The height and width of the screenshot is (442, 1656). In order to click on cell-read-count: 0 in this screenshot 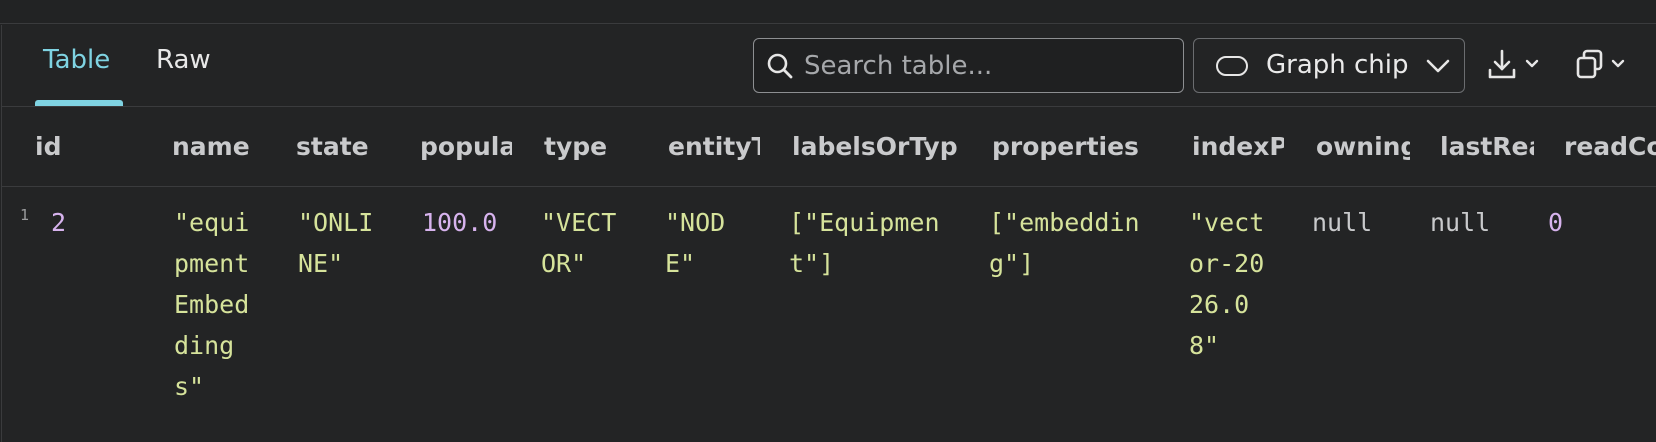, I will do `click(1556, 222)`.